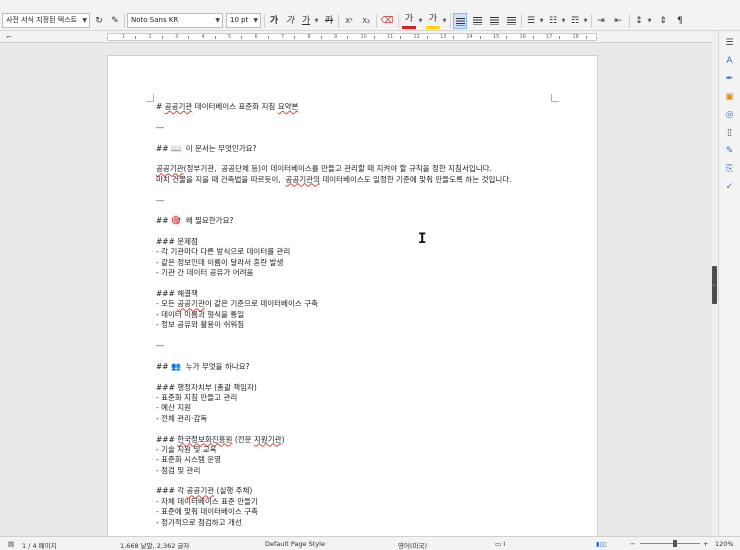 The width and height of the screenshot is (740, 550). I want to click on bold-button: 가, so click(274, 21).